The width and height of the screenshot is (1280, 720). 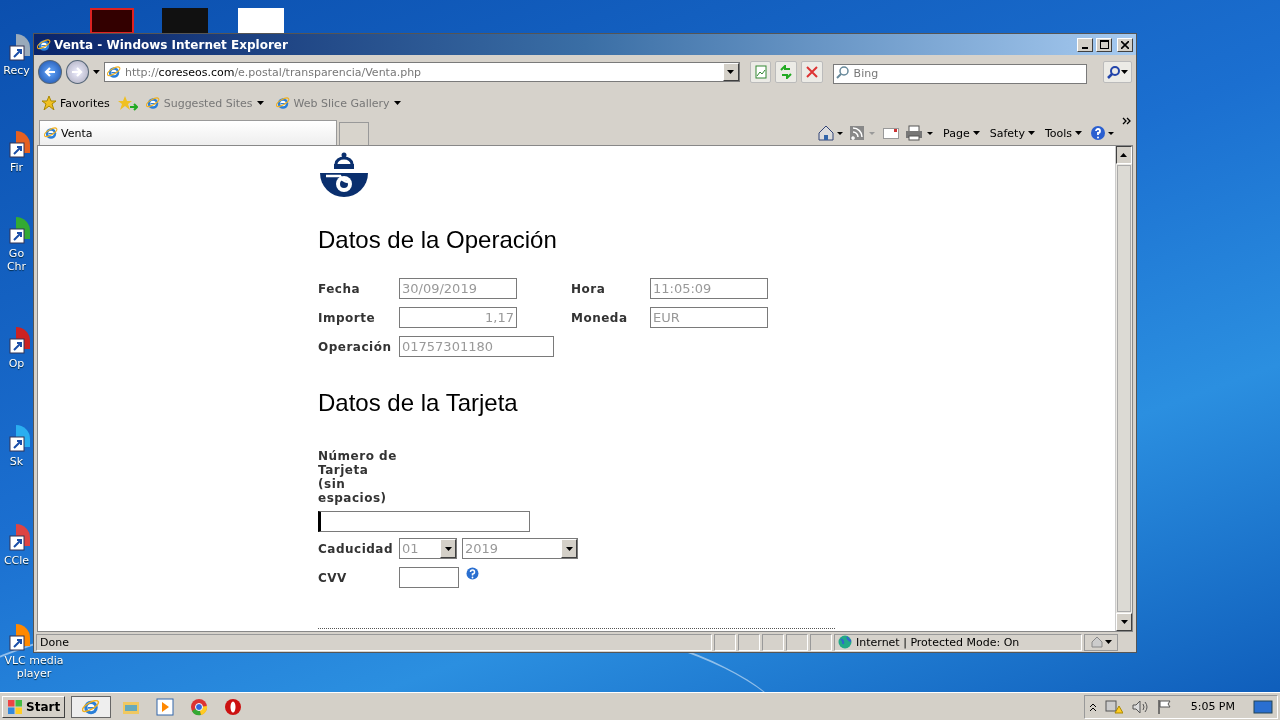 I want to click on field-label: Importe, so click(x=347, y=317).